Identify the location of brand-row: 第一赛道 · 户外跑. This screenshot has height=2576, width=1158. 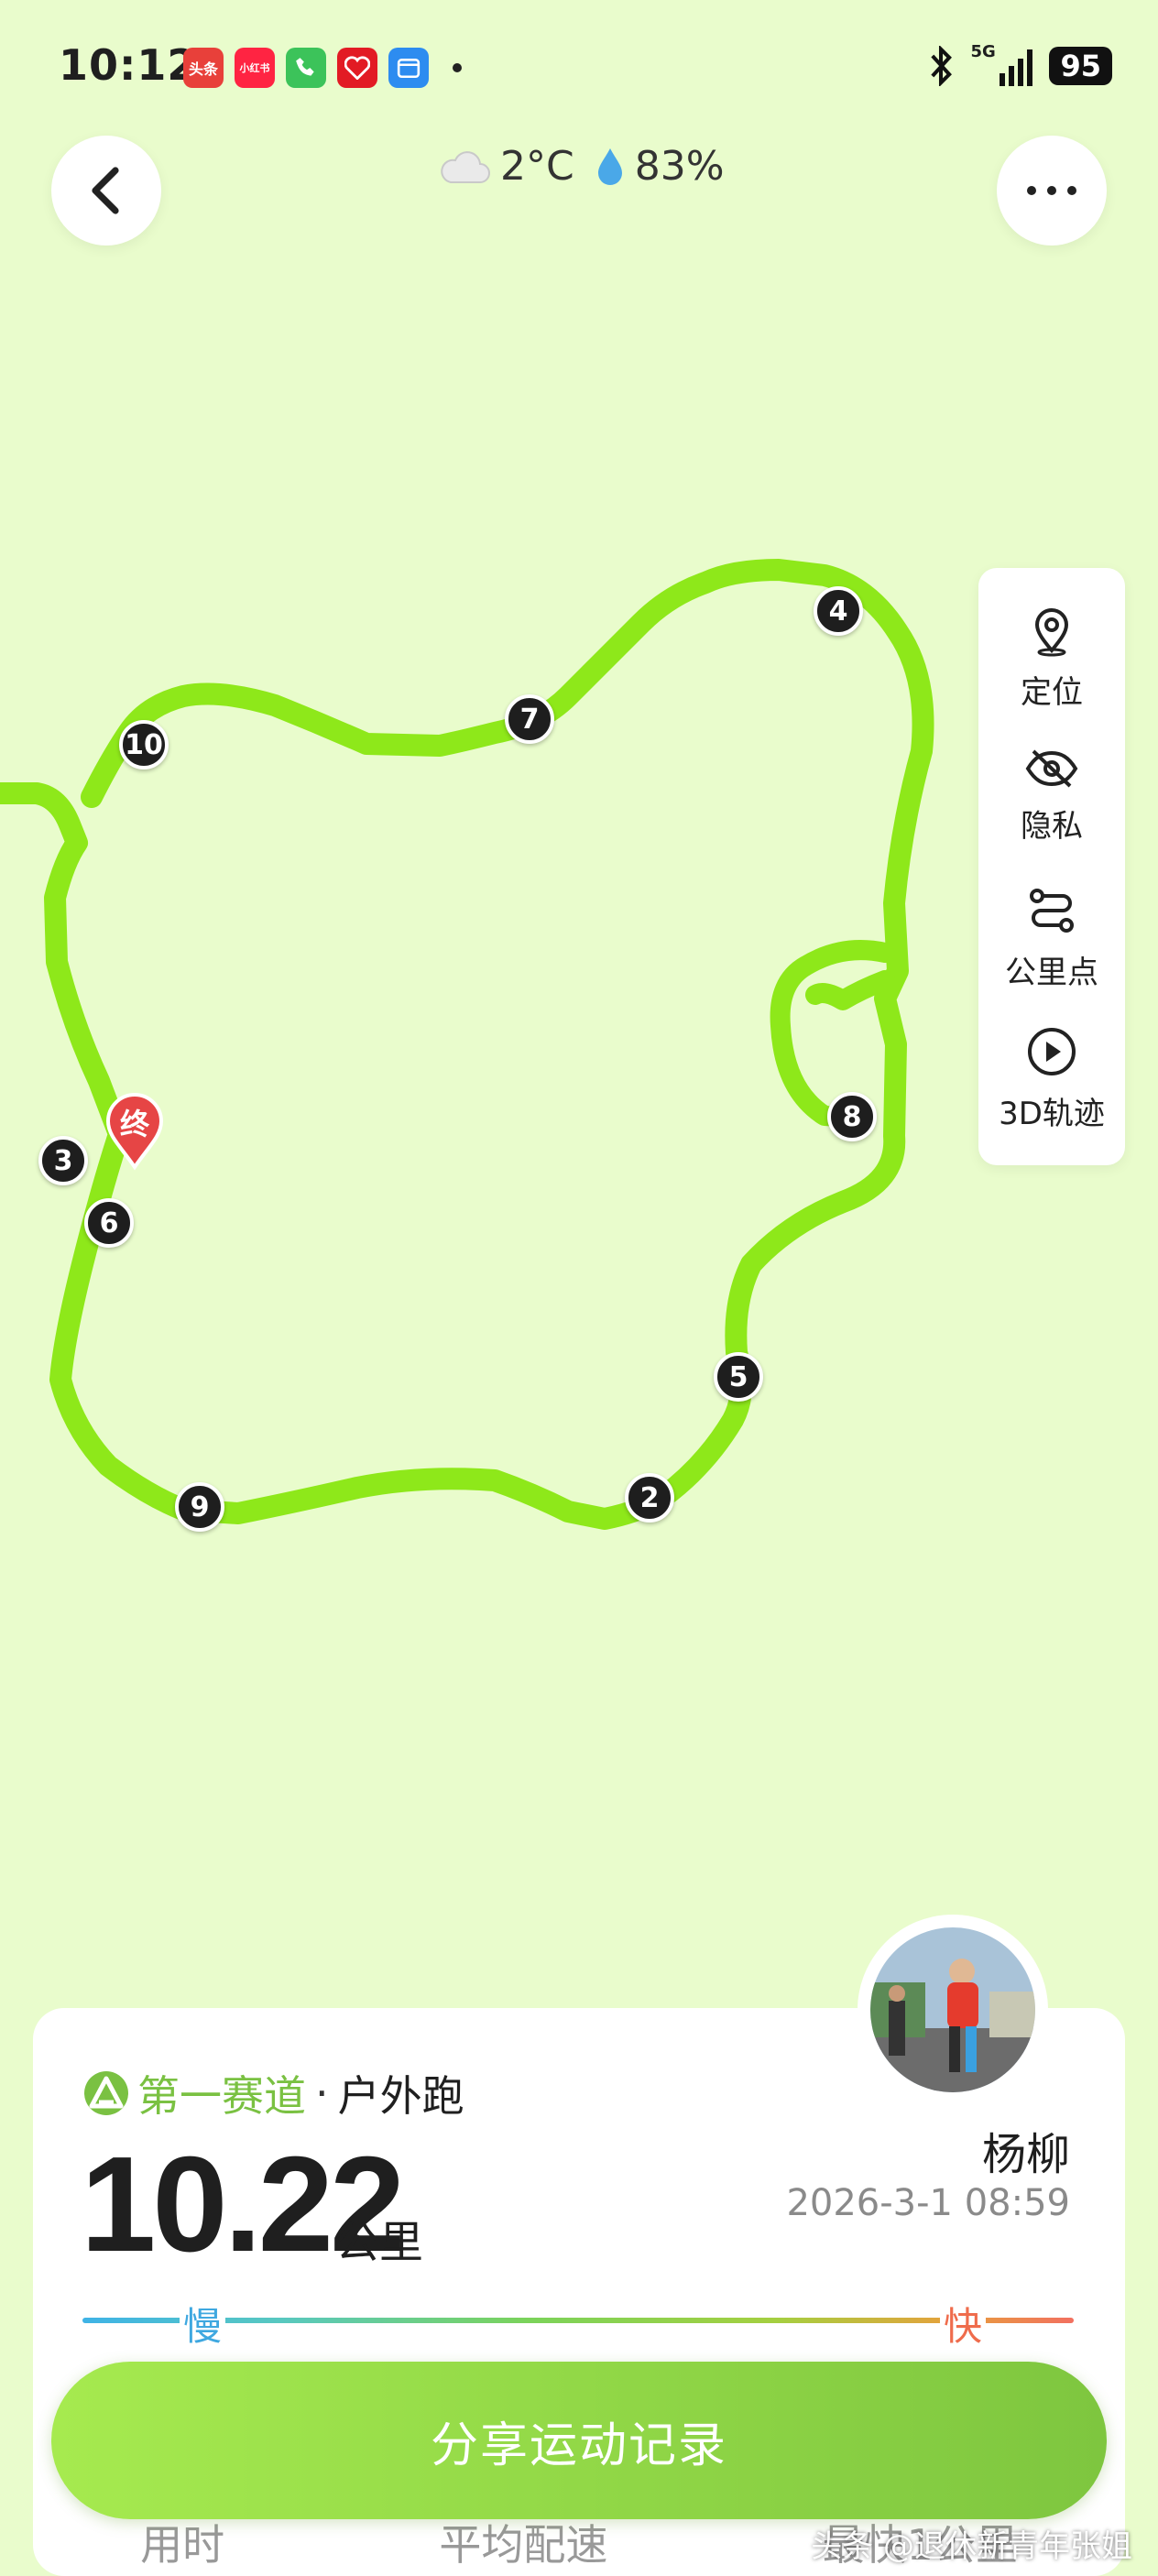
(273, 2093).